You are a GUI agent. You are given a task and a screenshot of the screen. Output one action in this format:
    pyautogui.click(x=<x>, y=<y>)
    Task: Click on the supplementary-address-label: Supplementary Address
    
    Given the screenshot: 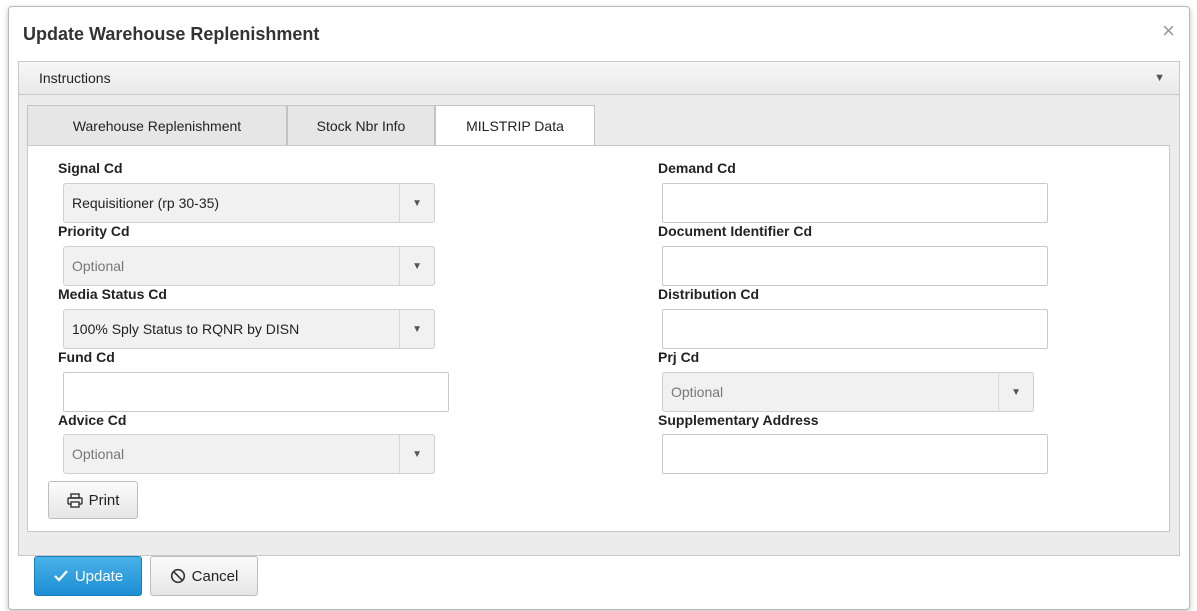 What is the action you would take?
    pyautogui.click(x=738, y=420)
    